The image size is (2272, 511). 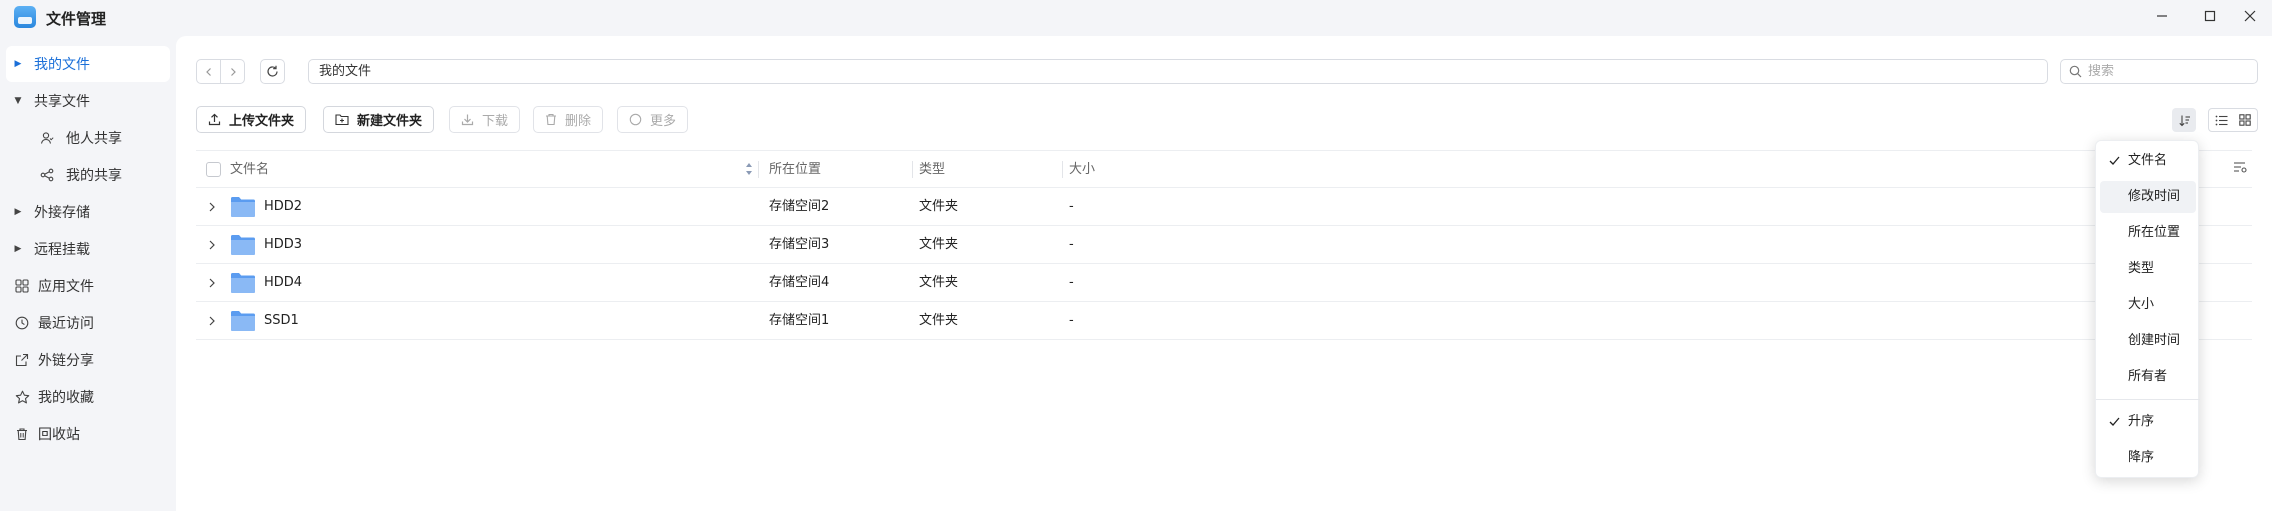 I want to click on column-header-name: 文件名, so click(x=249, y=169).